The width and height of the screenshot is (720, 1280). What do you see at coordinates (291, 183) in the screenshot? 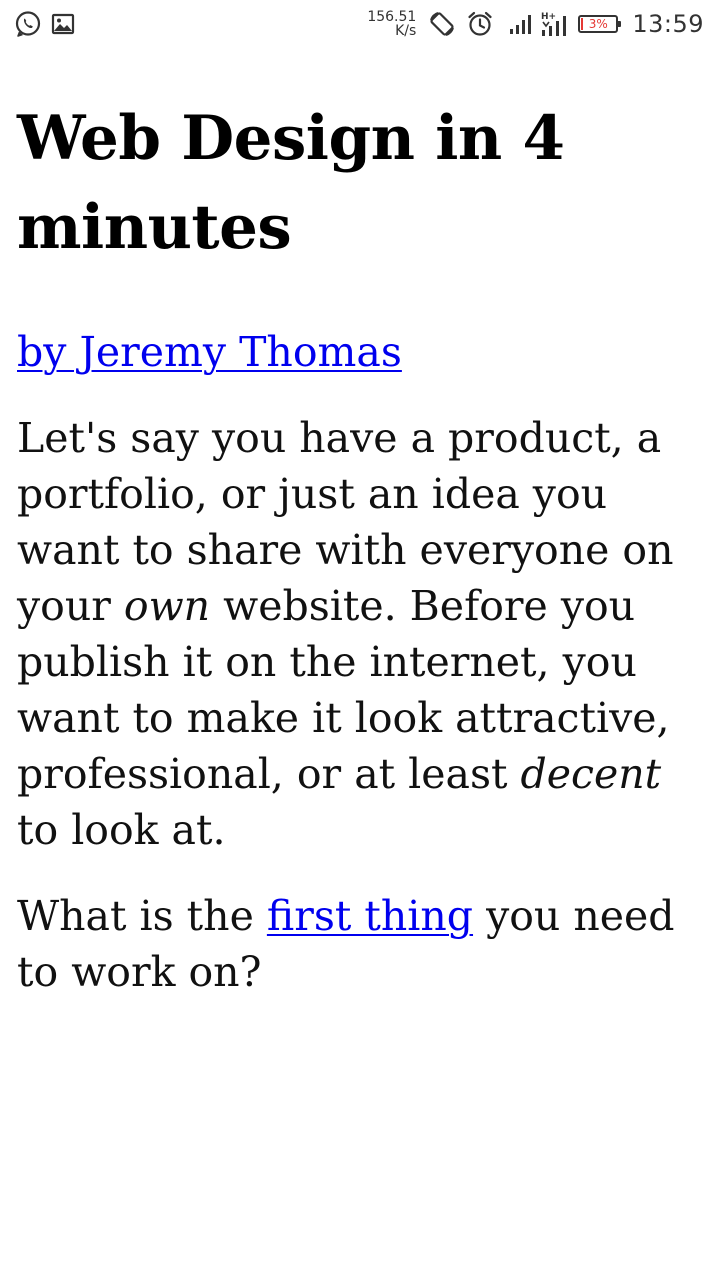
I see `article-title: Web Design in 4 minutes` at bounding box center [291, 183].